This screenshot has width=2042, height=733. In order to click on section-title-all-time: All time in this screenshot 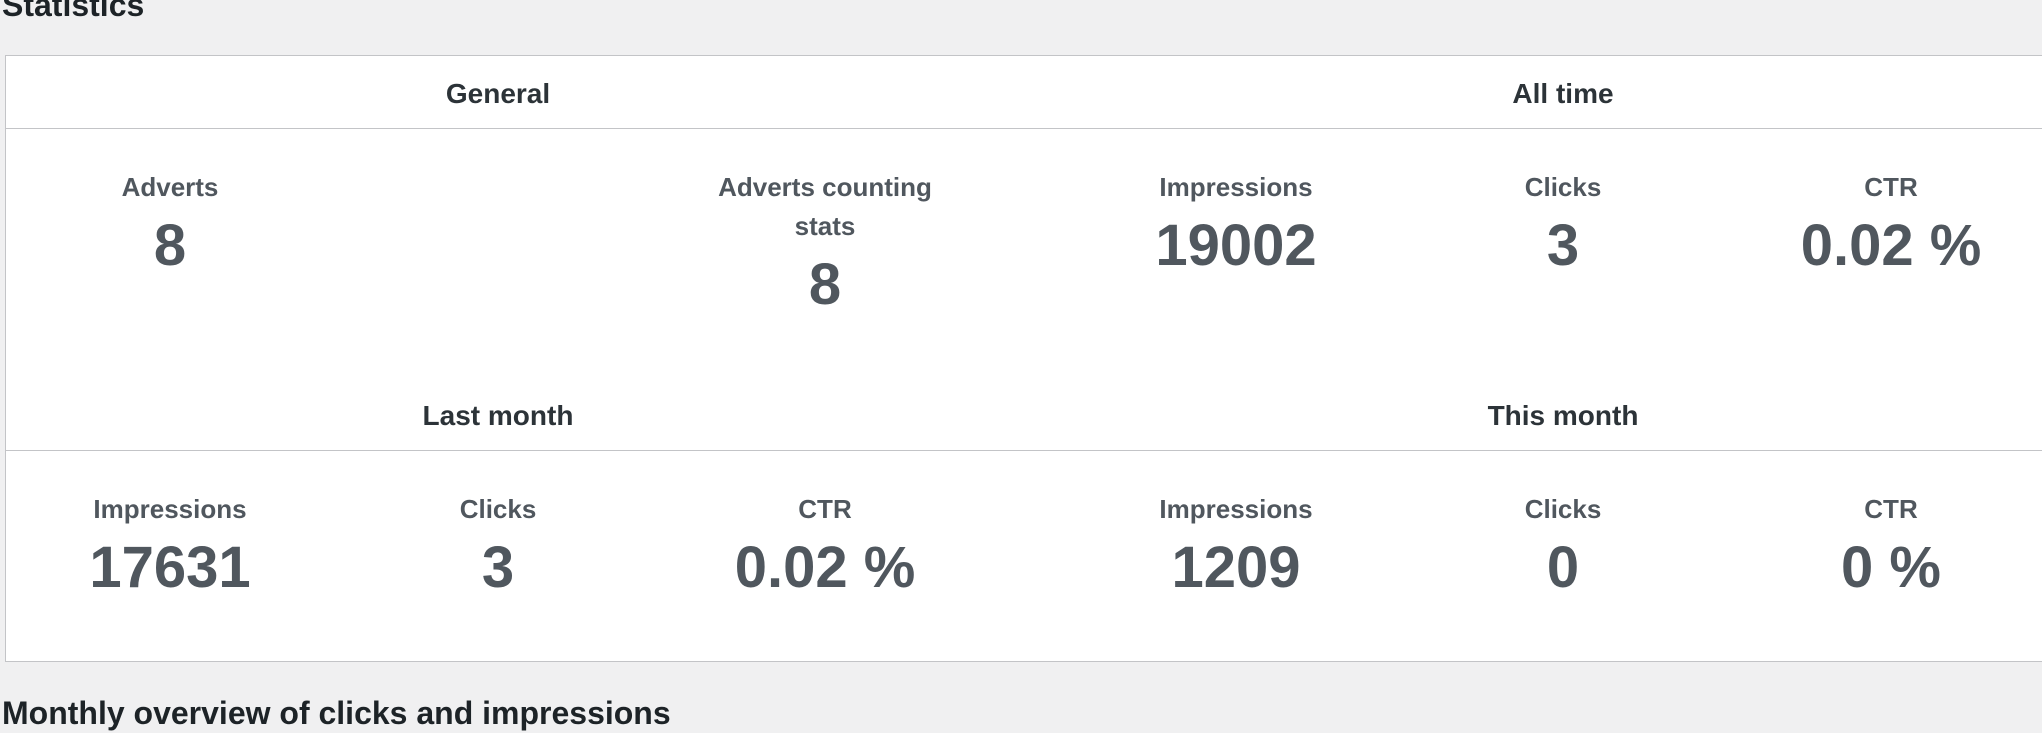, I will do `click(1563, 93)`.